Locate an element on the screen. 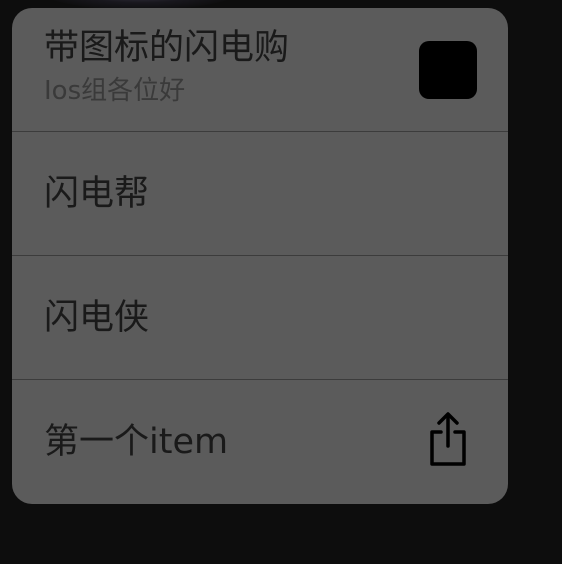 The height and width of the screenshot is (564, 562). menu-item-subtitle: Ios组各位好 is located at coordinates (115, 91).